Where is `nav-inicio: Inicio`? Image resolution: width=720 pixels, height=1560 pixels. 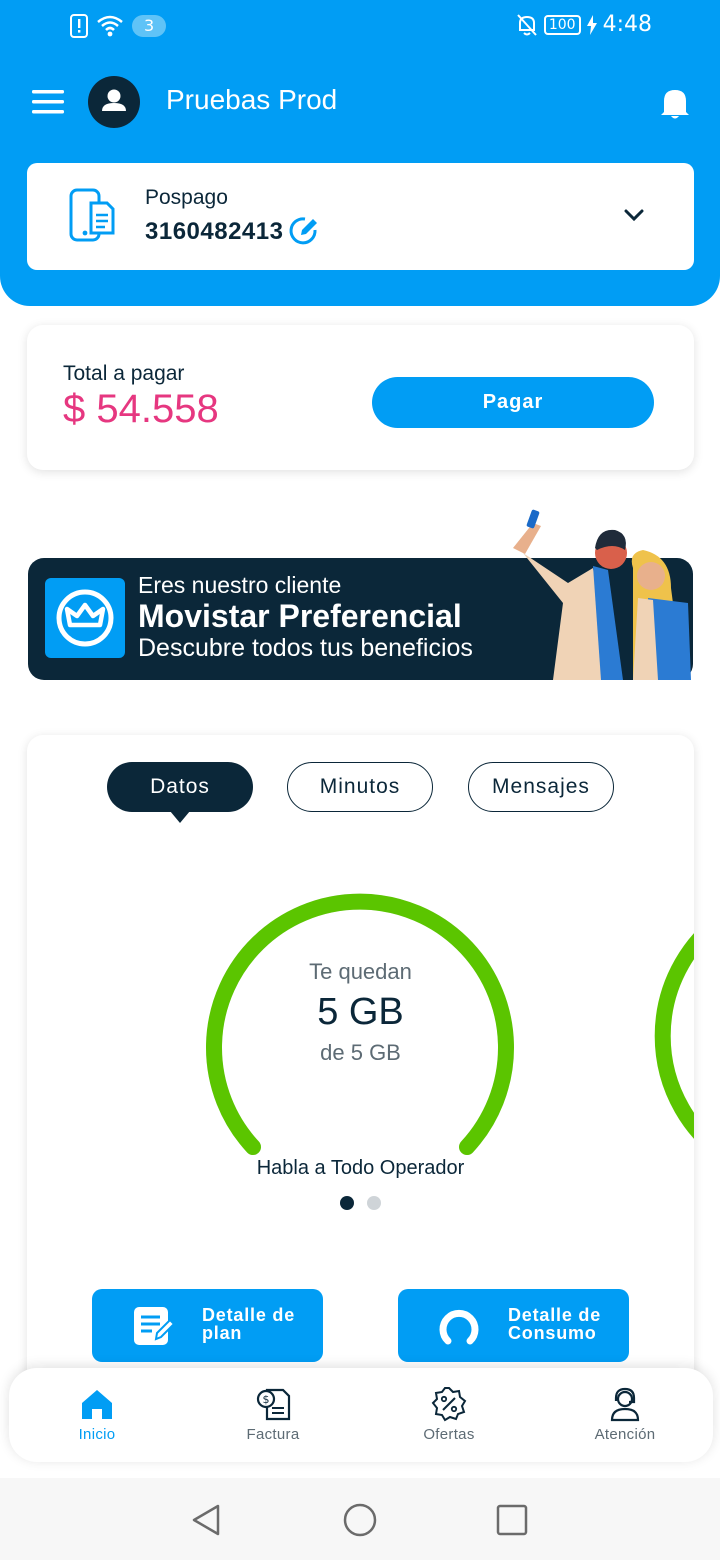
nav-inicio: Inicio is located at coordinates (97, 1418).